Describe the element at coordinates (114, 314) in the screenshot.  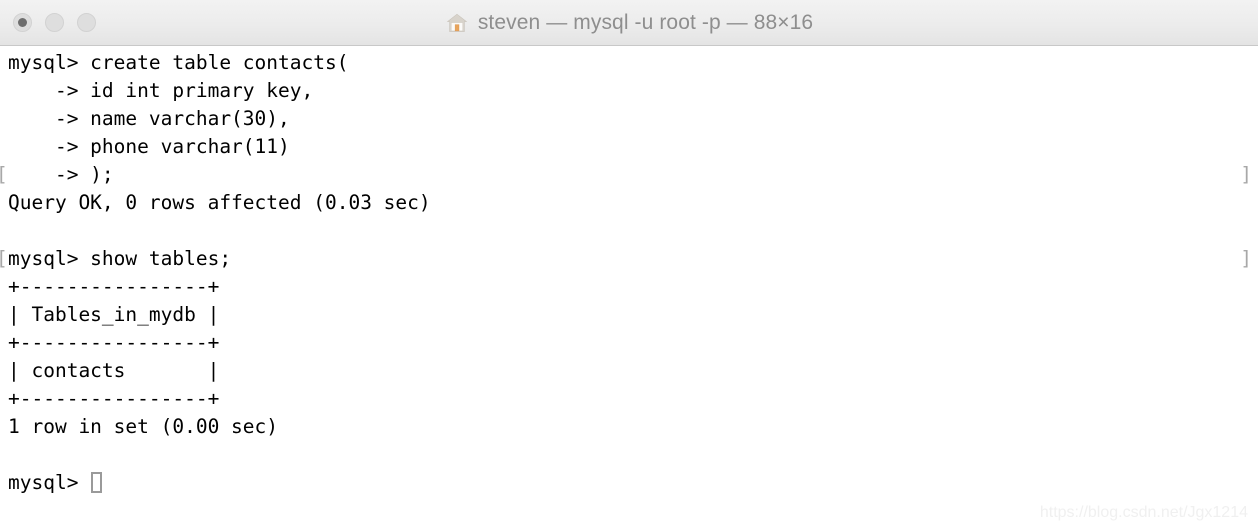
I see `terminal-line-text: | Tables_in_mydb |` at that location.